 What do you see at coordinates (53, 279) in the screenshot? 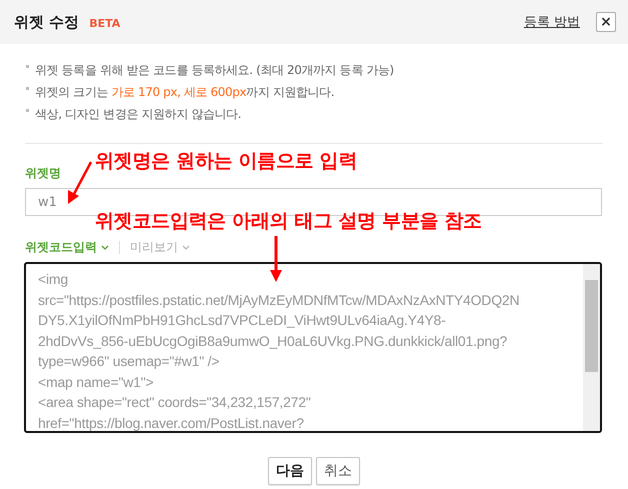
I see `code-line: <img` at bounding box center [53, 279].